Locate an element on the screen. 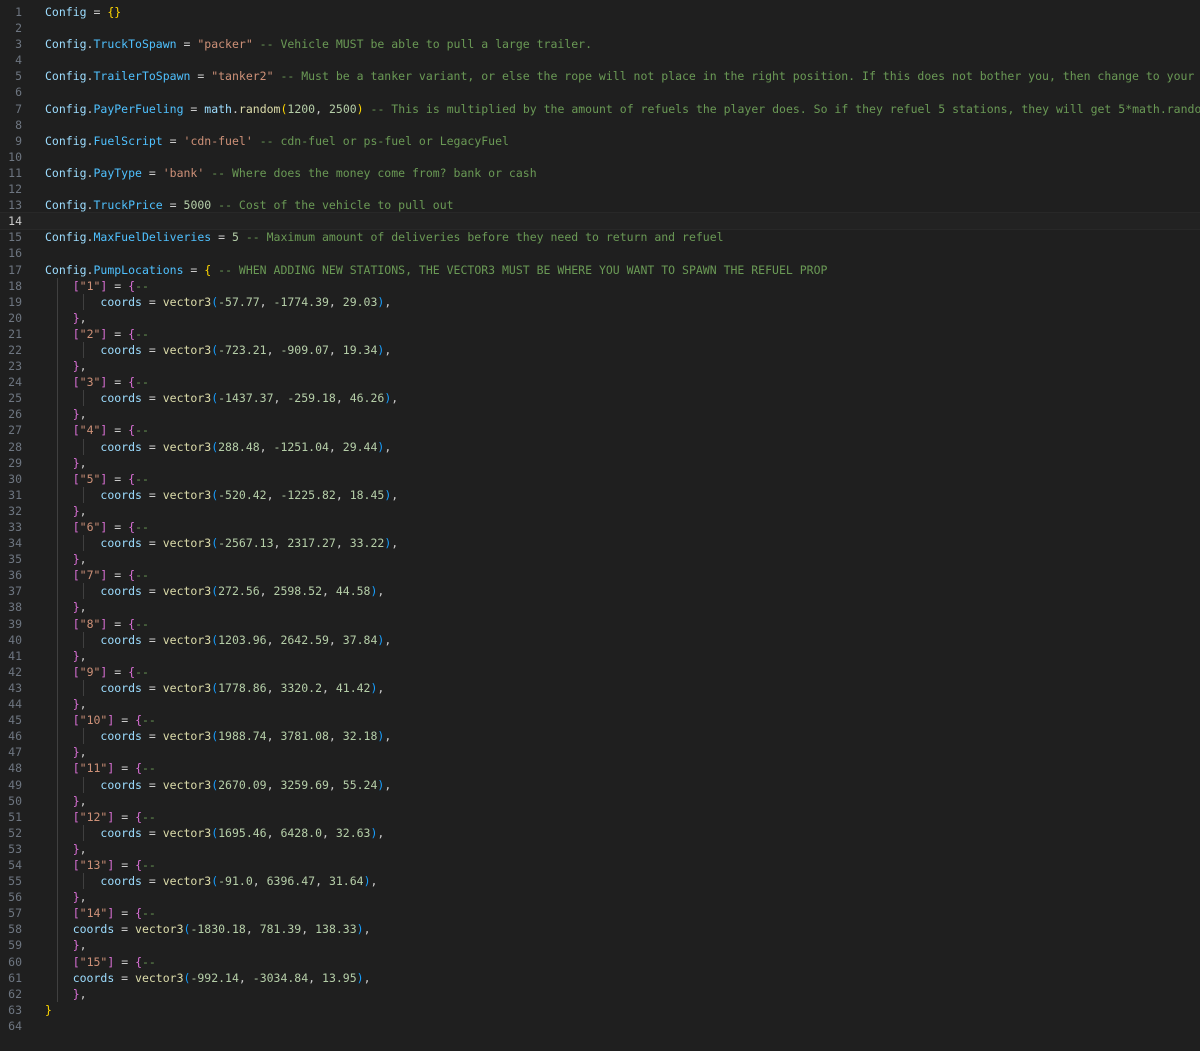  code-text: ["8"] = {-- is located at coordinates (97, 624).